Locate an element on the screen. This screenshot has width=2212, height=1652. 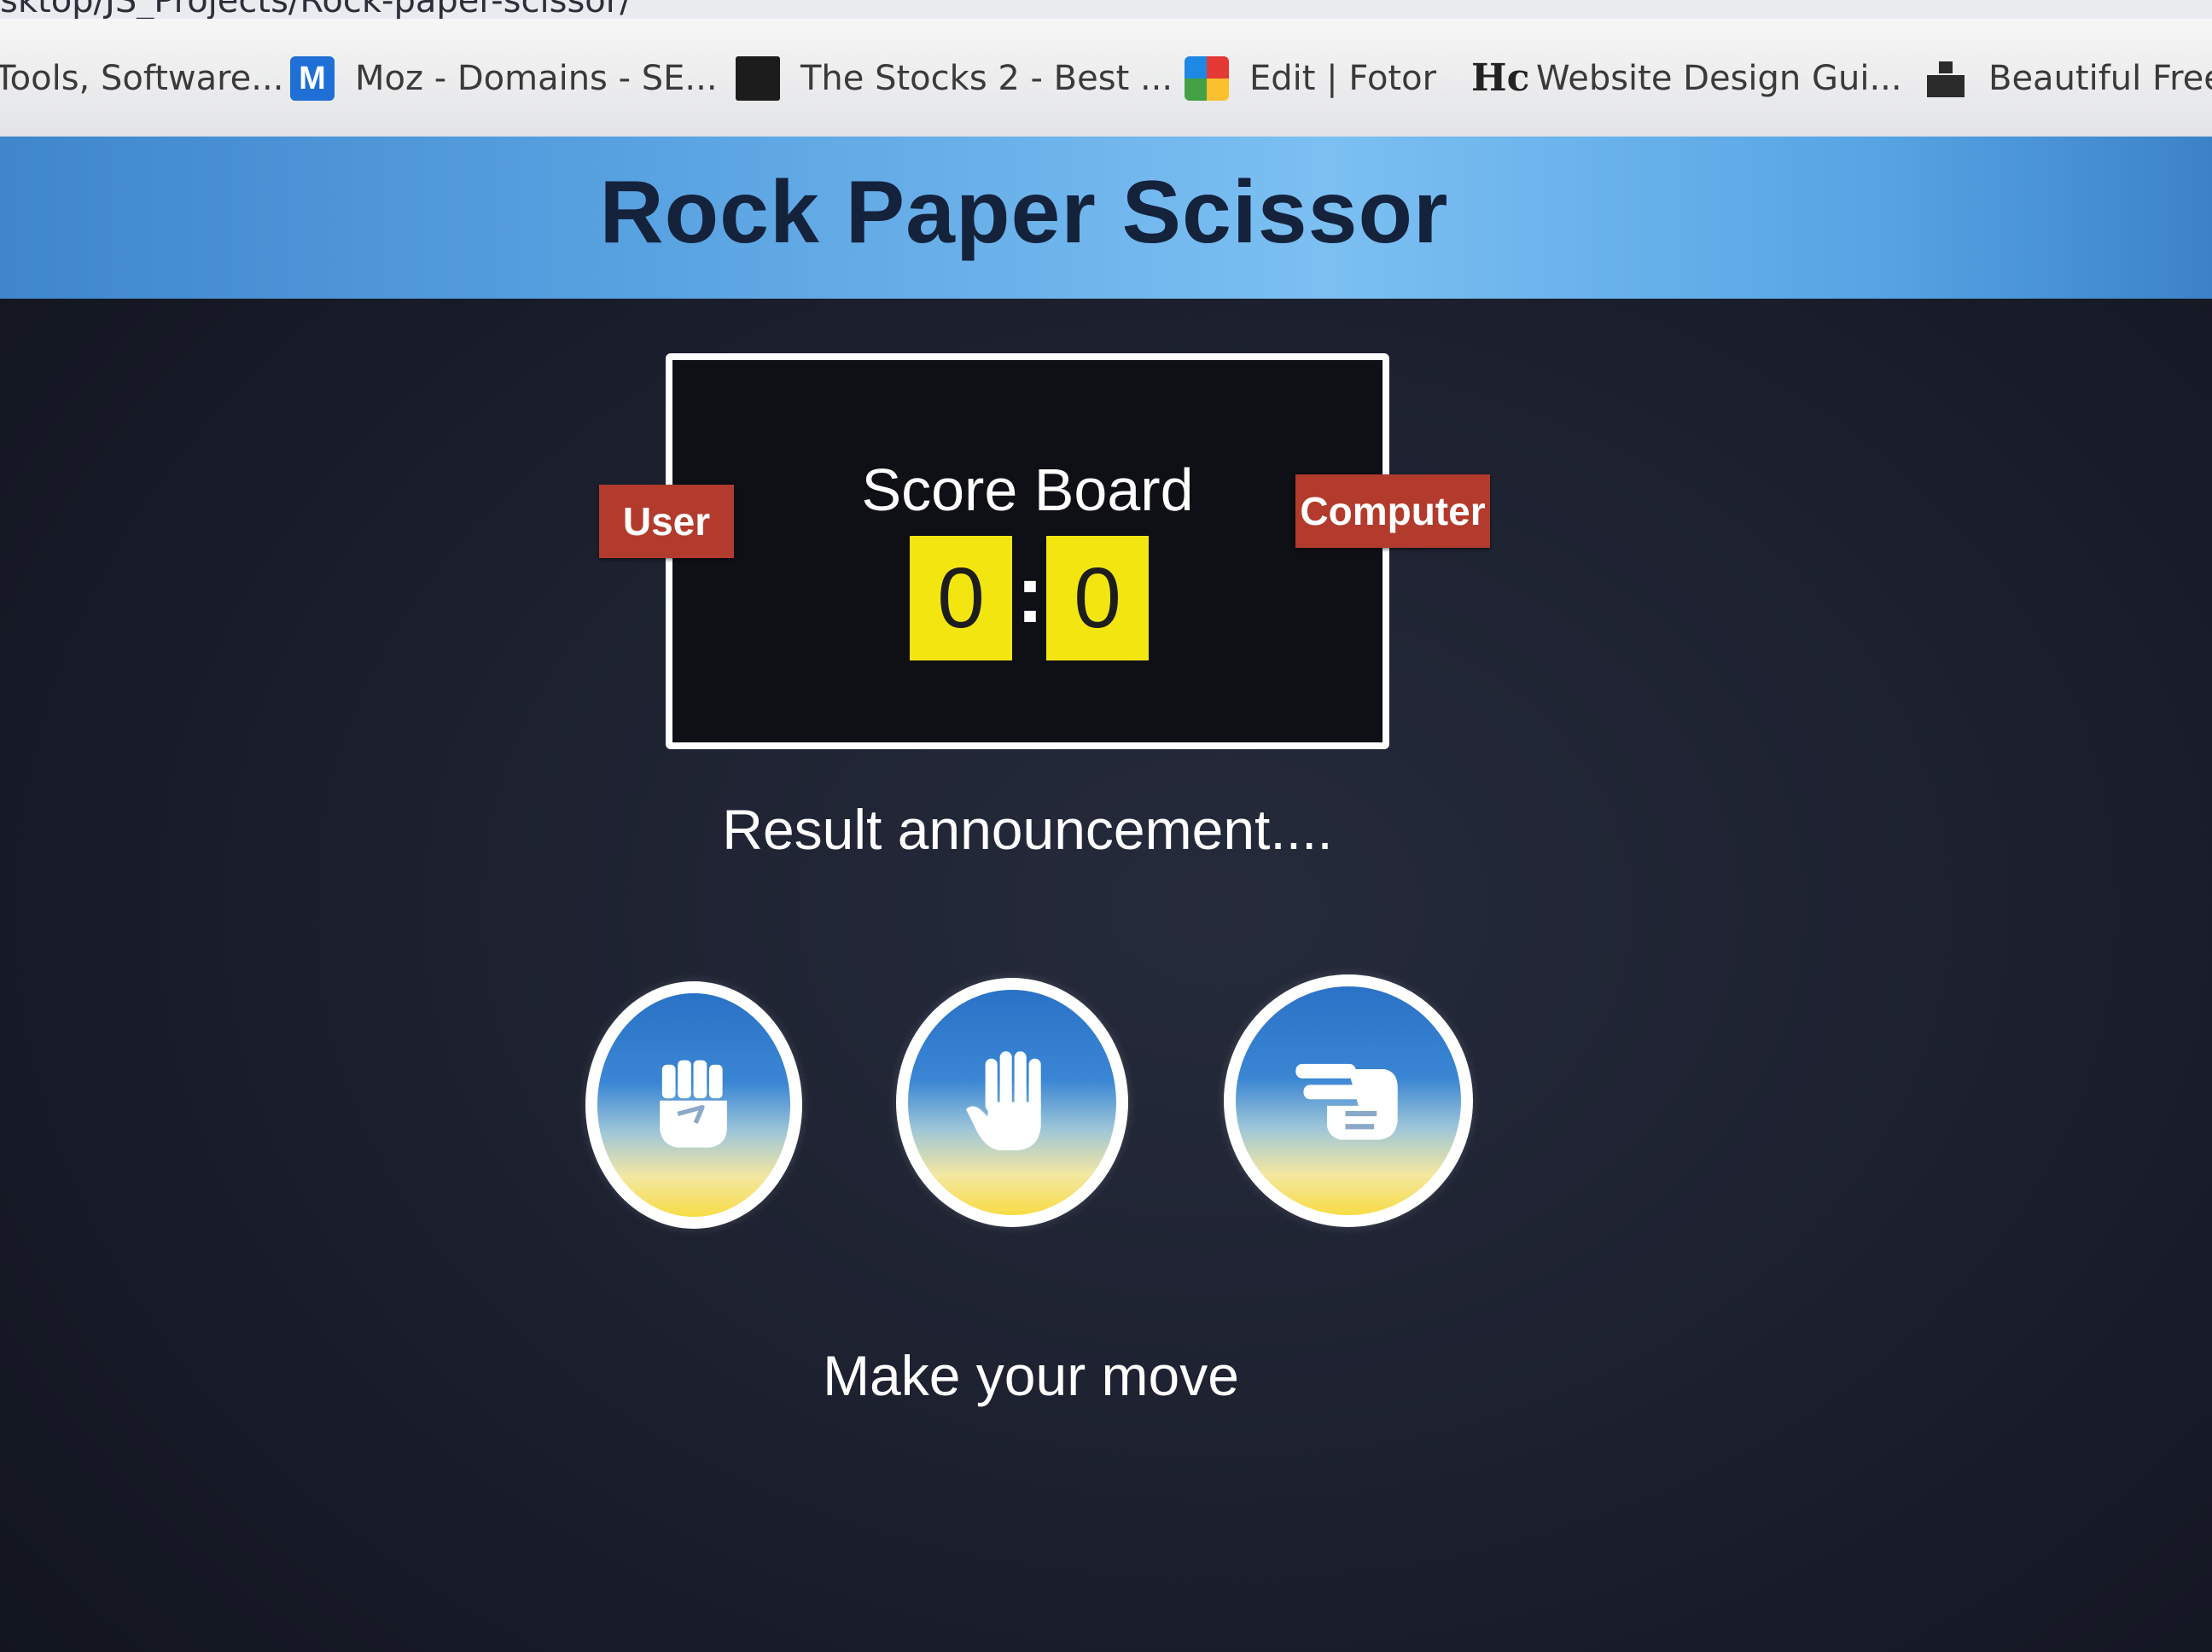
paper-button is located at coordinates (1012, 1102).